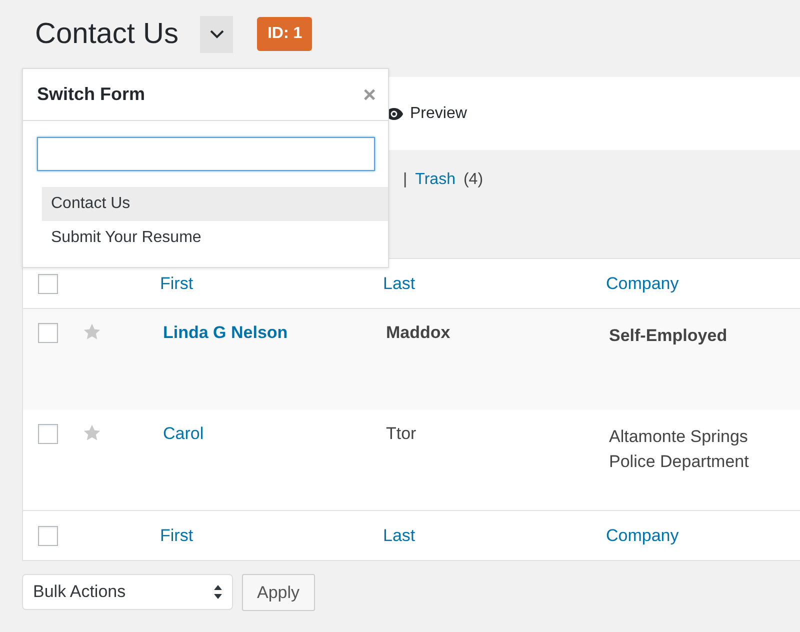  What do you see at coordinates (218, 592) in the screenshot?
I see `updown-icon` at bounding box center [218, 592].